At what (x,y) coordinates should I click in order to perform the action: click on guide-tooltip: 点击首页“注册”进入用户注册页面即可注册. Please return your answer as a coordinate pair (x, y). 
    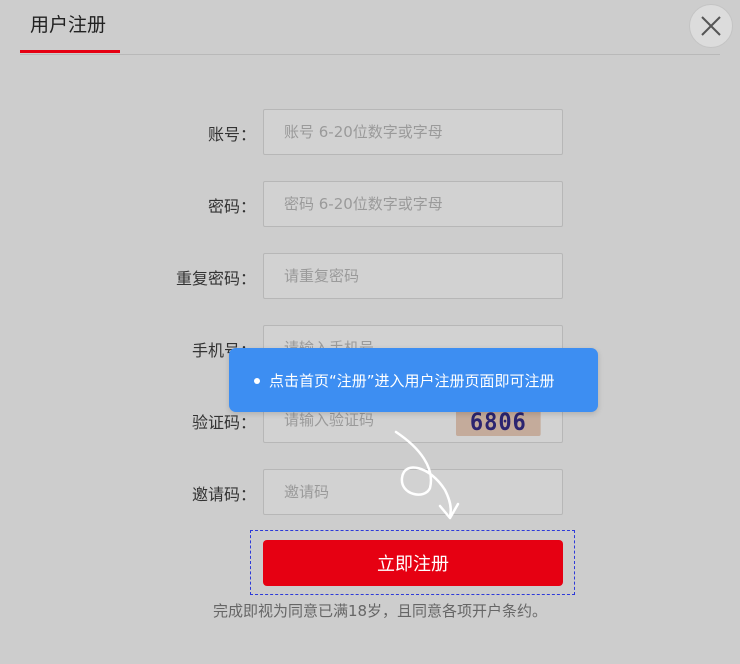
    Looking at the image, I should click on (413, 380).